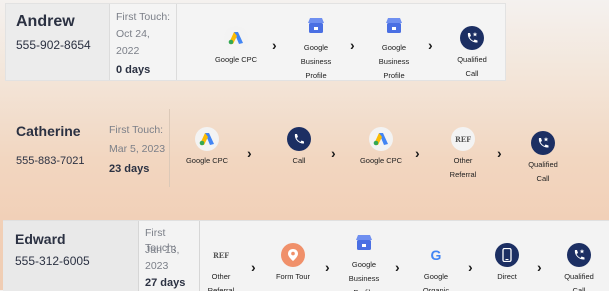 Image resolution: width=609 pixels, height=291 pixels. I want to click on days-to-convert: 23 days, so click(129, 169).